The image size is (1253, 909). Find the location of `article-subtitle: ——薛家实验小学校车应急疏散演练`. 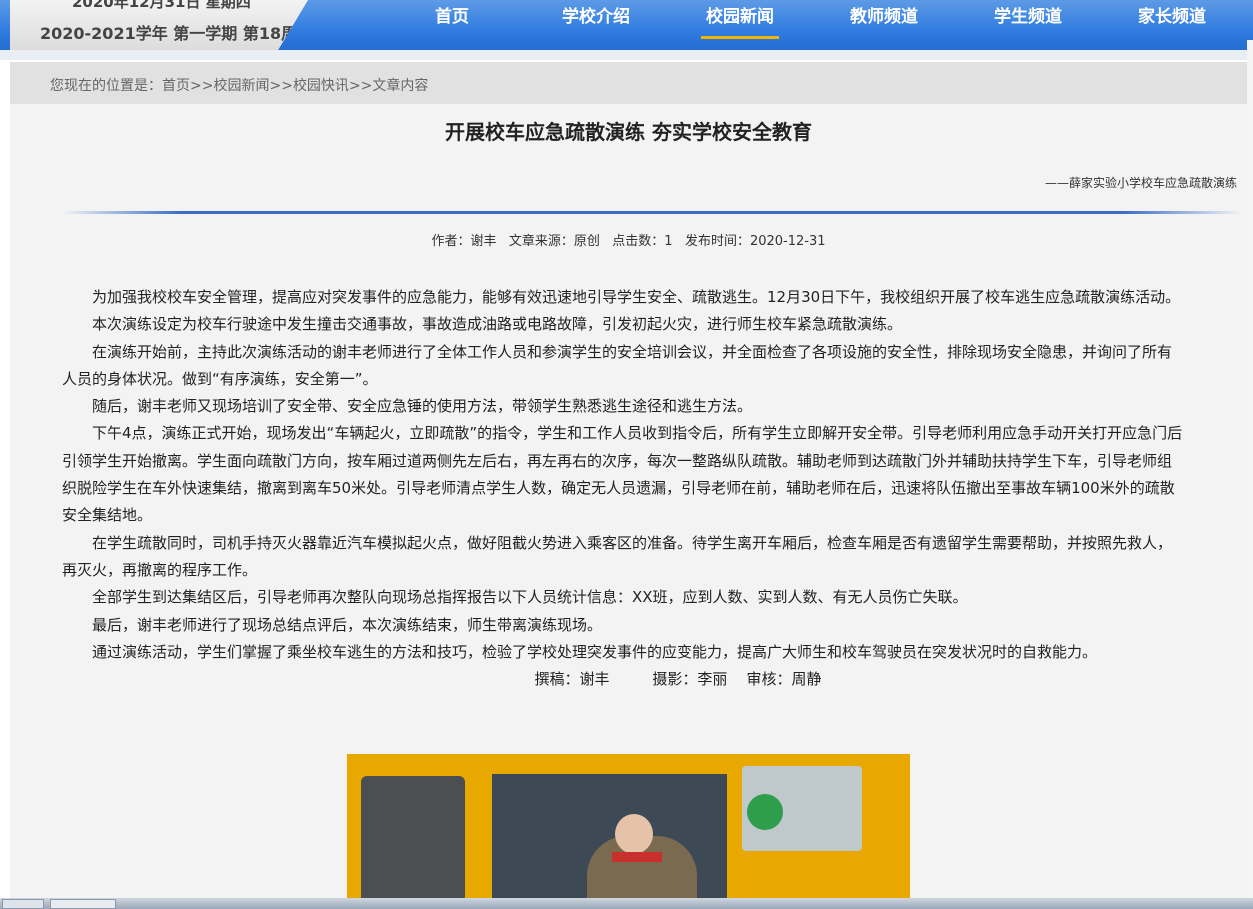

article-subtitle: ——薛家实验小学校车应急疏散演练 is located at coordinates (1140, 183).